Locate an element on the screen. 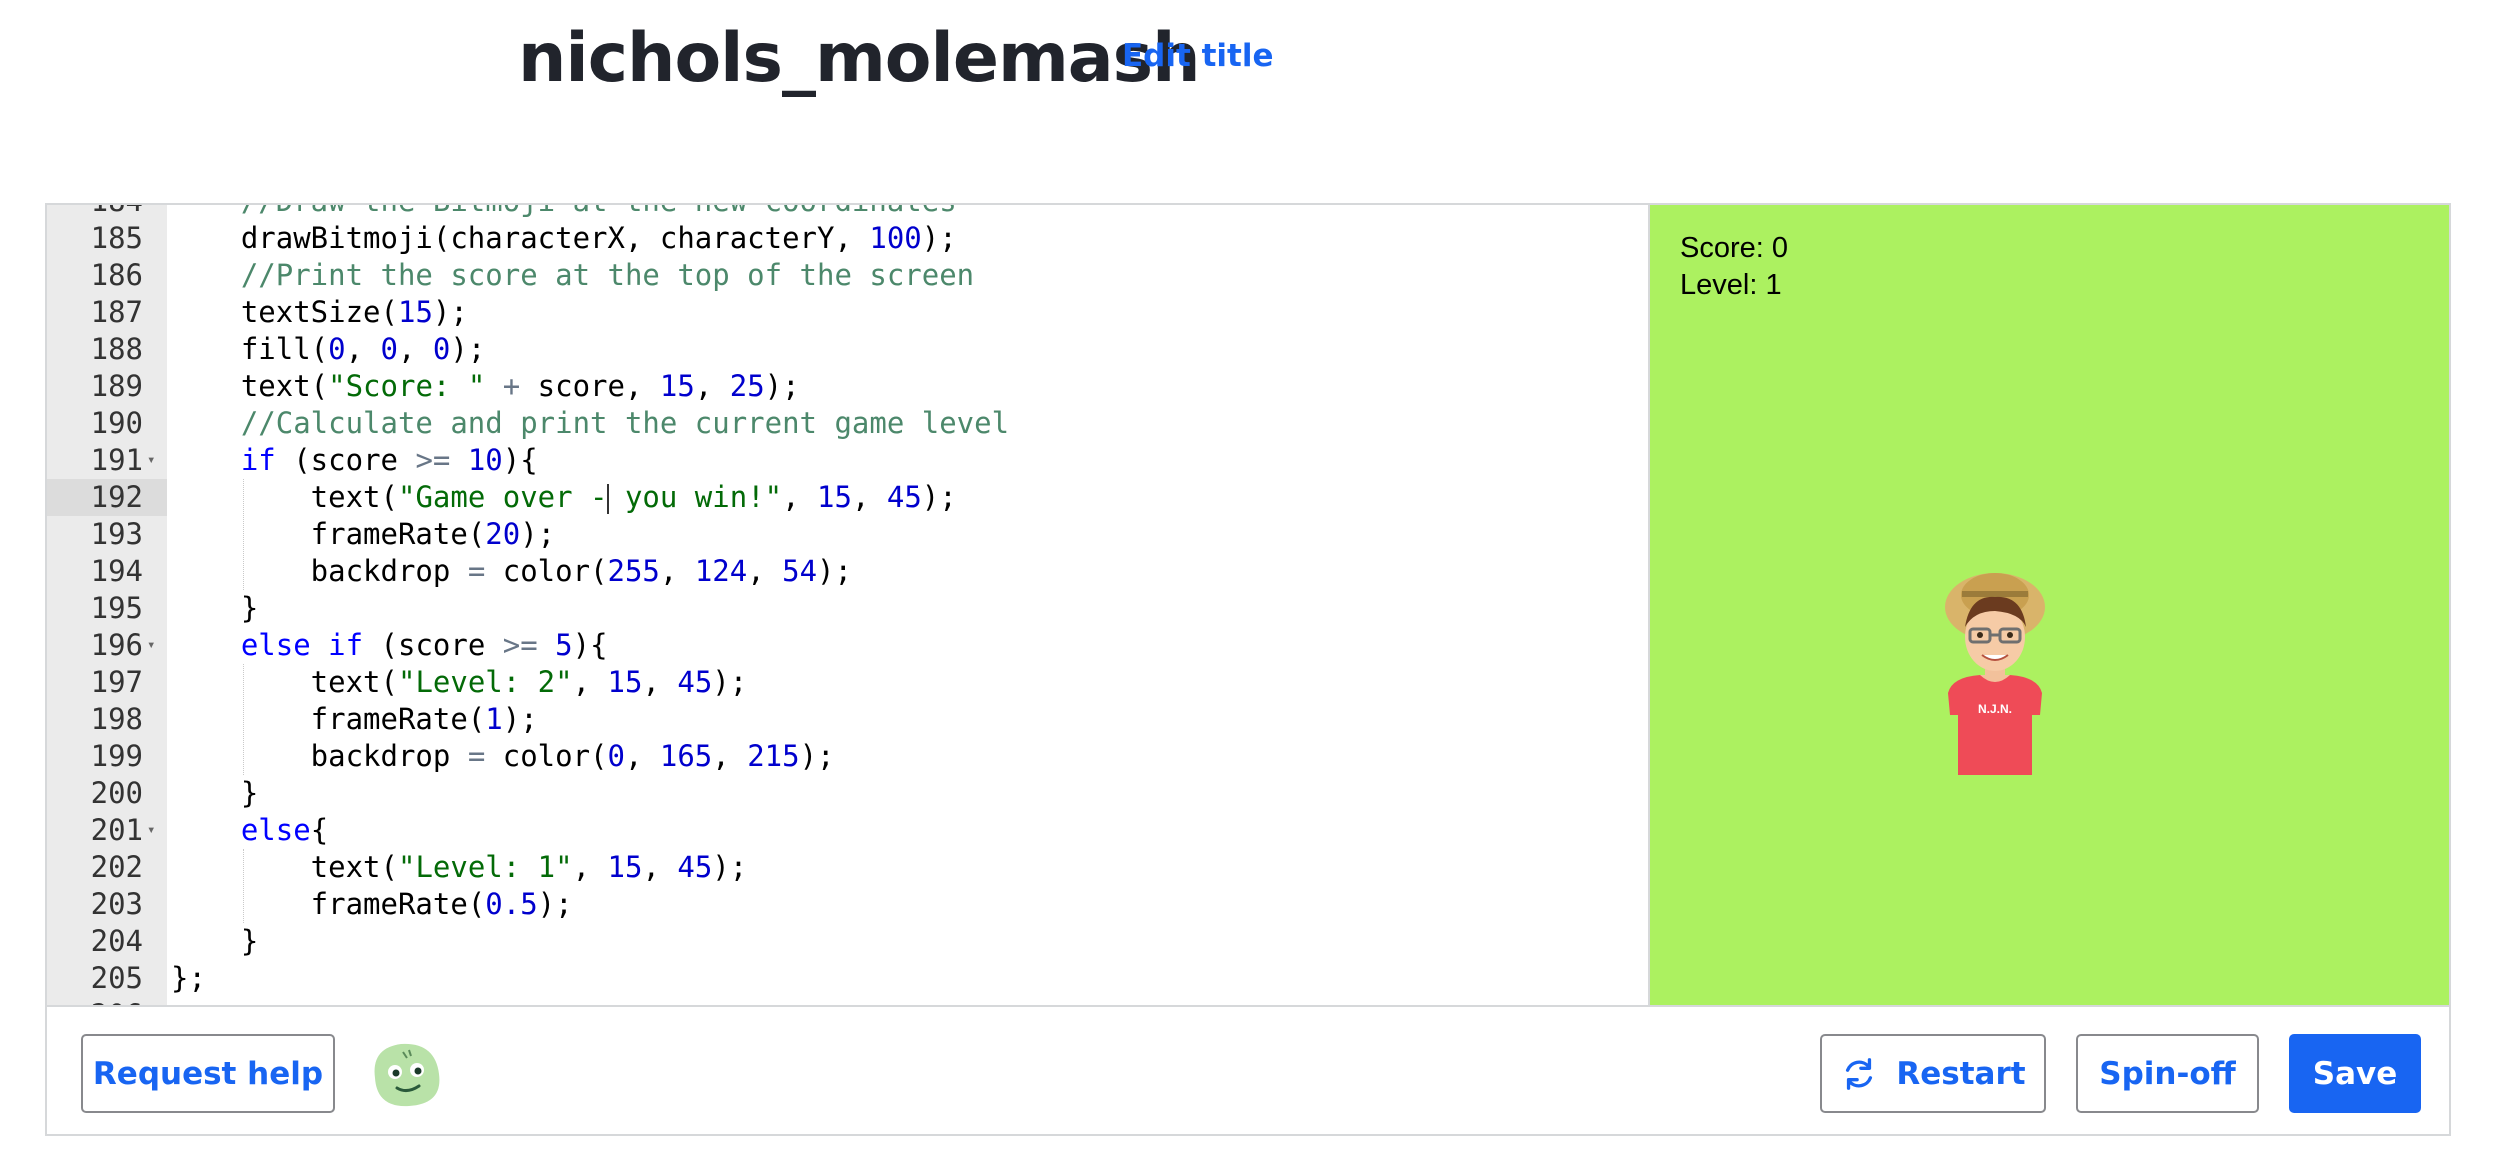 This screenshot has width=2502, height=1164. code-line: 202 text("Level: 1", 15, 45); is located at coordinates (847, 867).